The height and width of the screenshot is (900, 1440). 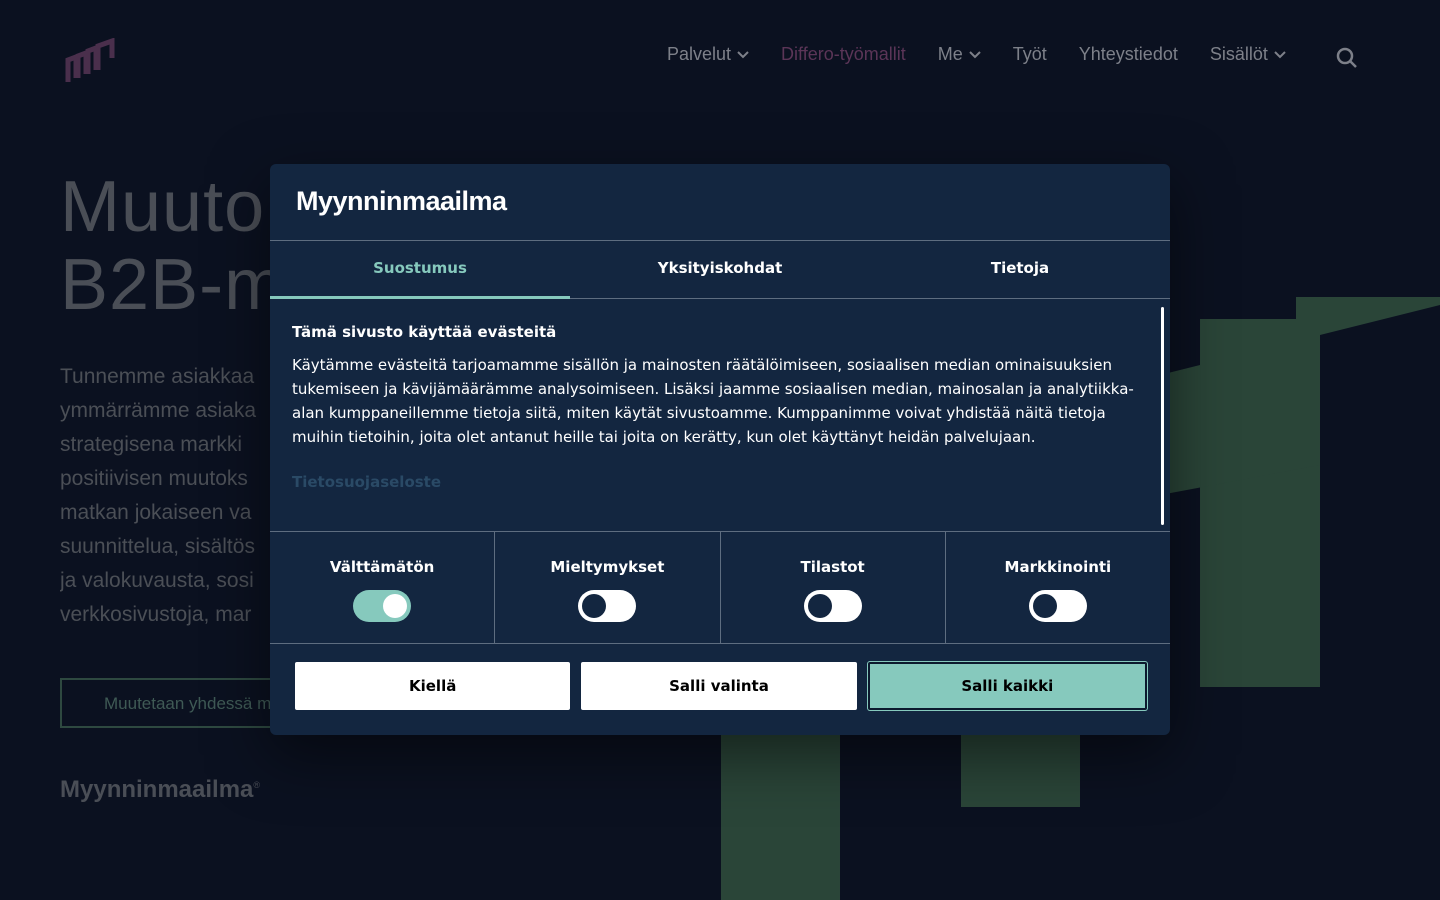 I want to click on toggle-cell-necessary: Välttämätön, so click(x=383, y=587).